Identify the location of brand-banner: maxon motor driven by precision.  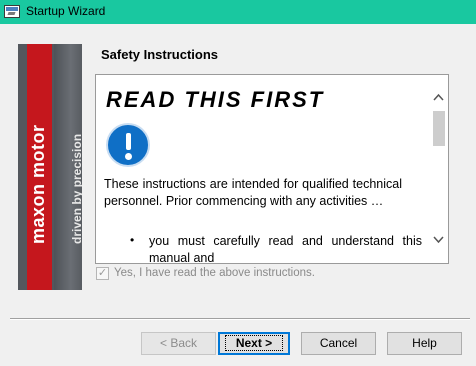
(50, 167).